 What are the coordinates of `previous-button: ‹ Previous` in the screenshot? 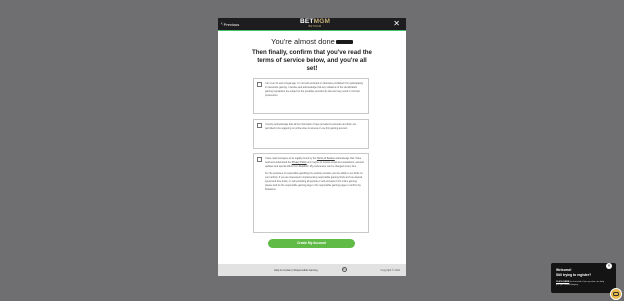 It's located at (230, 24).